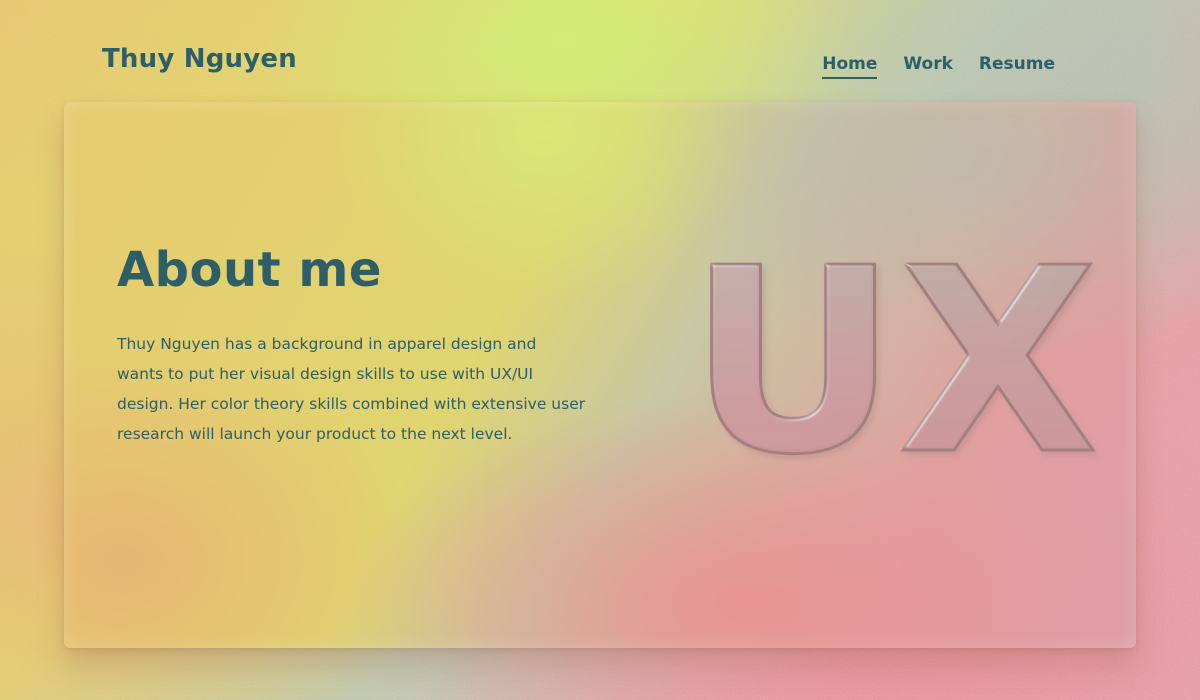 Image resolution: width=1200 pixels, height=700 pixels. Describe the element at coordinates (600, 50) in the screenshot. I see `site-header: Thuy Nguyen Home Work Resume` at that location.